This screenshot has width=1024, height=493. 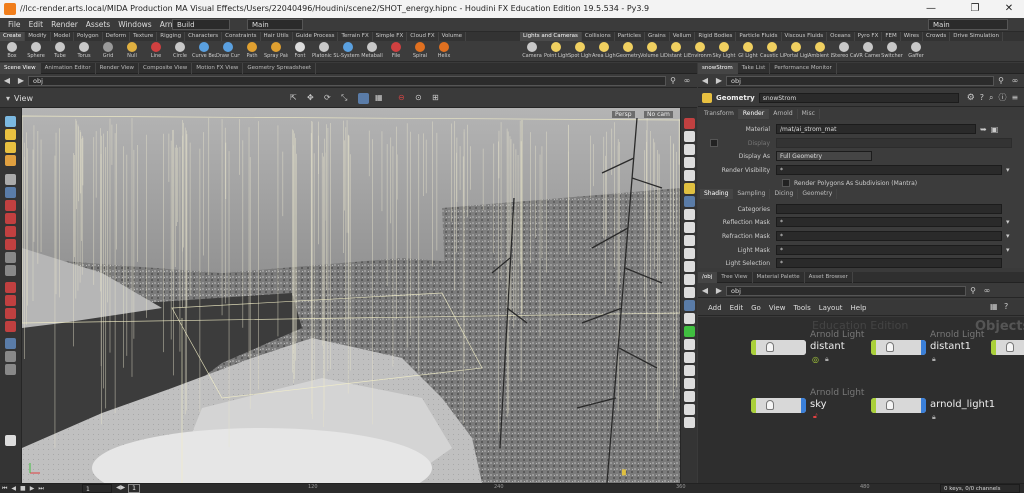 What do you see at coordinates (705, 291) in the screenshot?
I see `network-back-icon: ◀` at bounding box center [705, 291].